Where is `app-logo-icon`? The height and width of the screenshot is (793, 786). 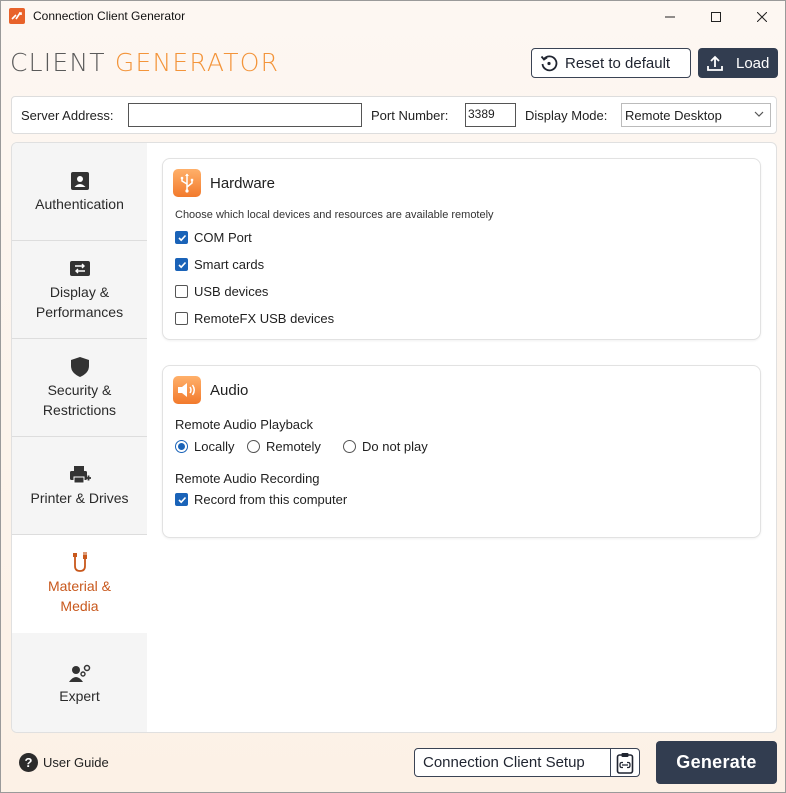 app-logo-icon is located at coordinates (17, 16).